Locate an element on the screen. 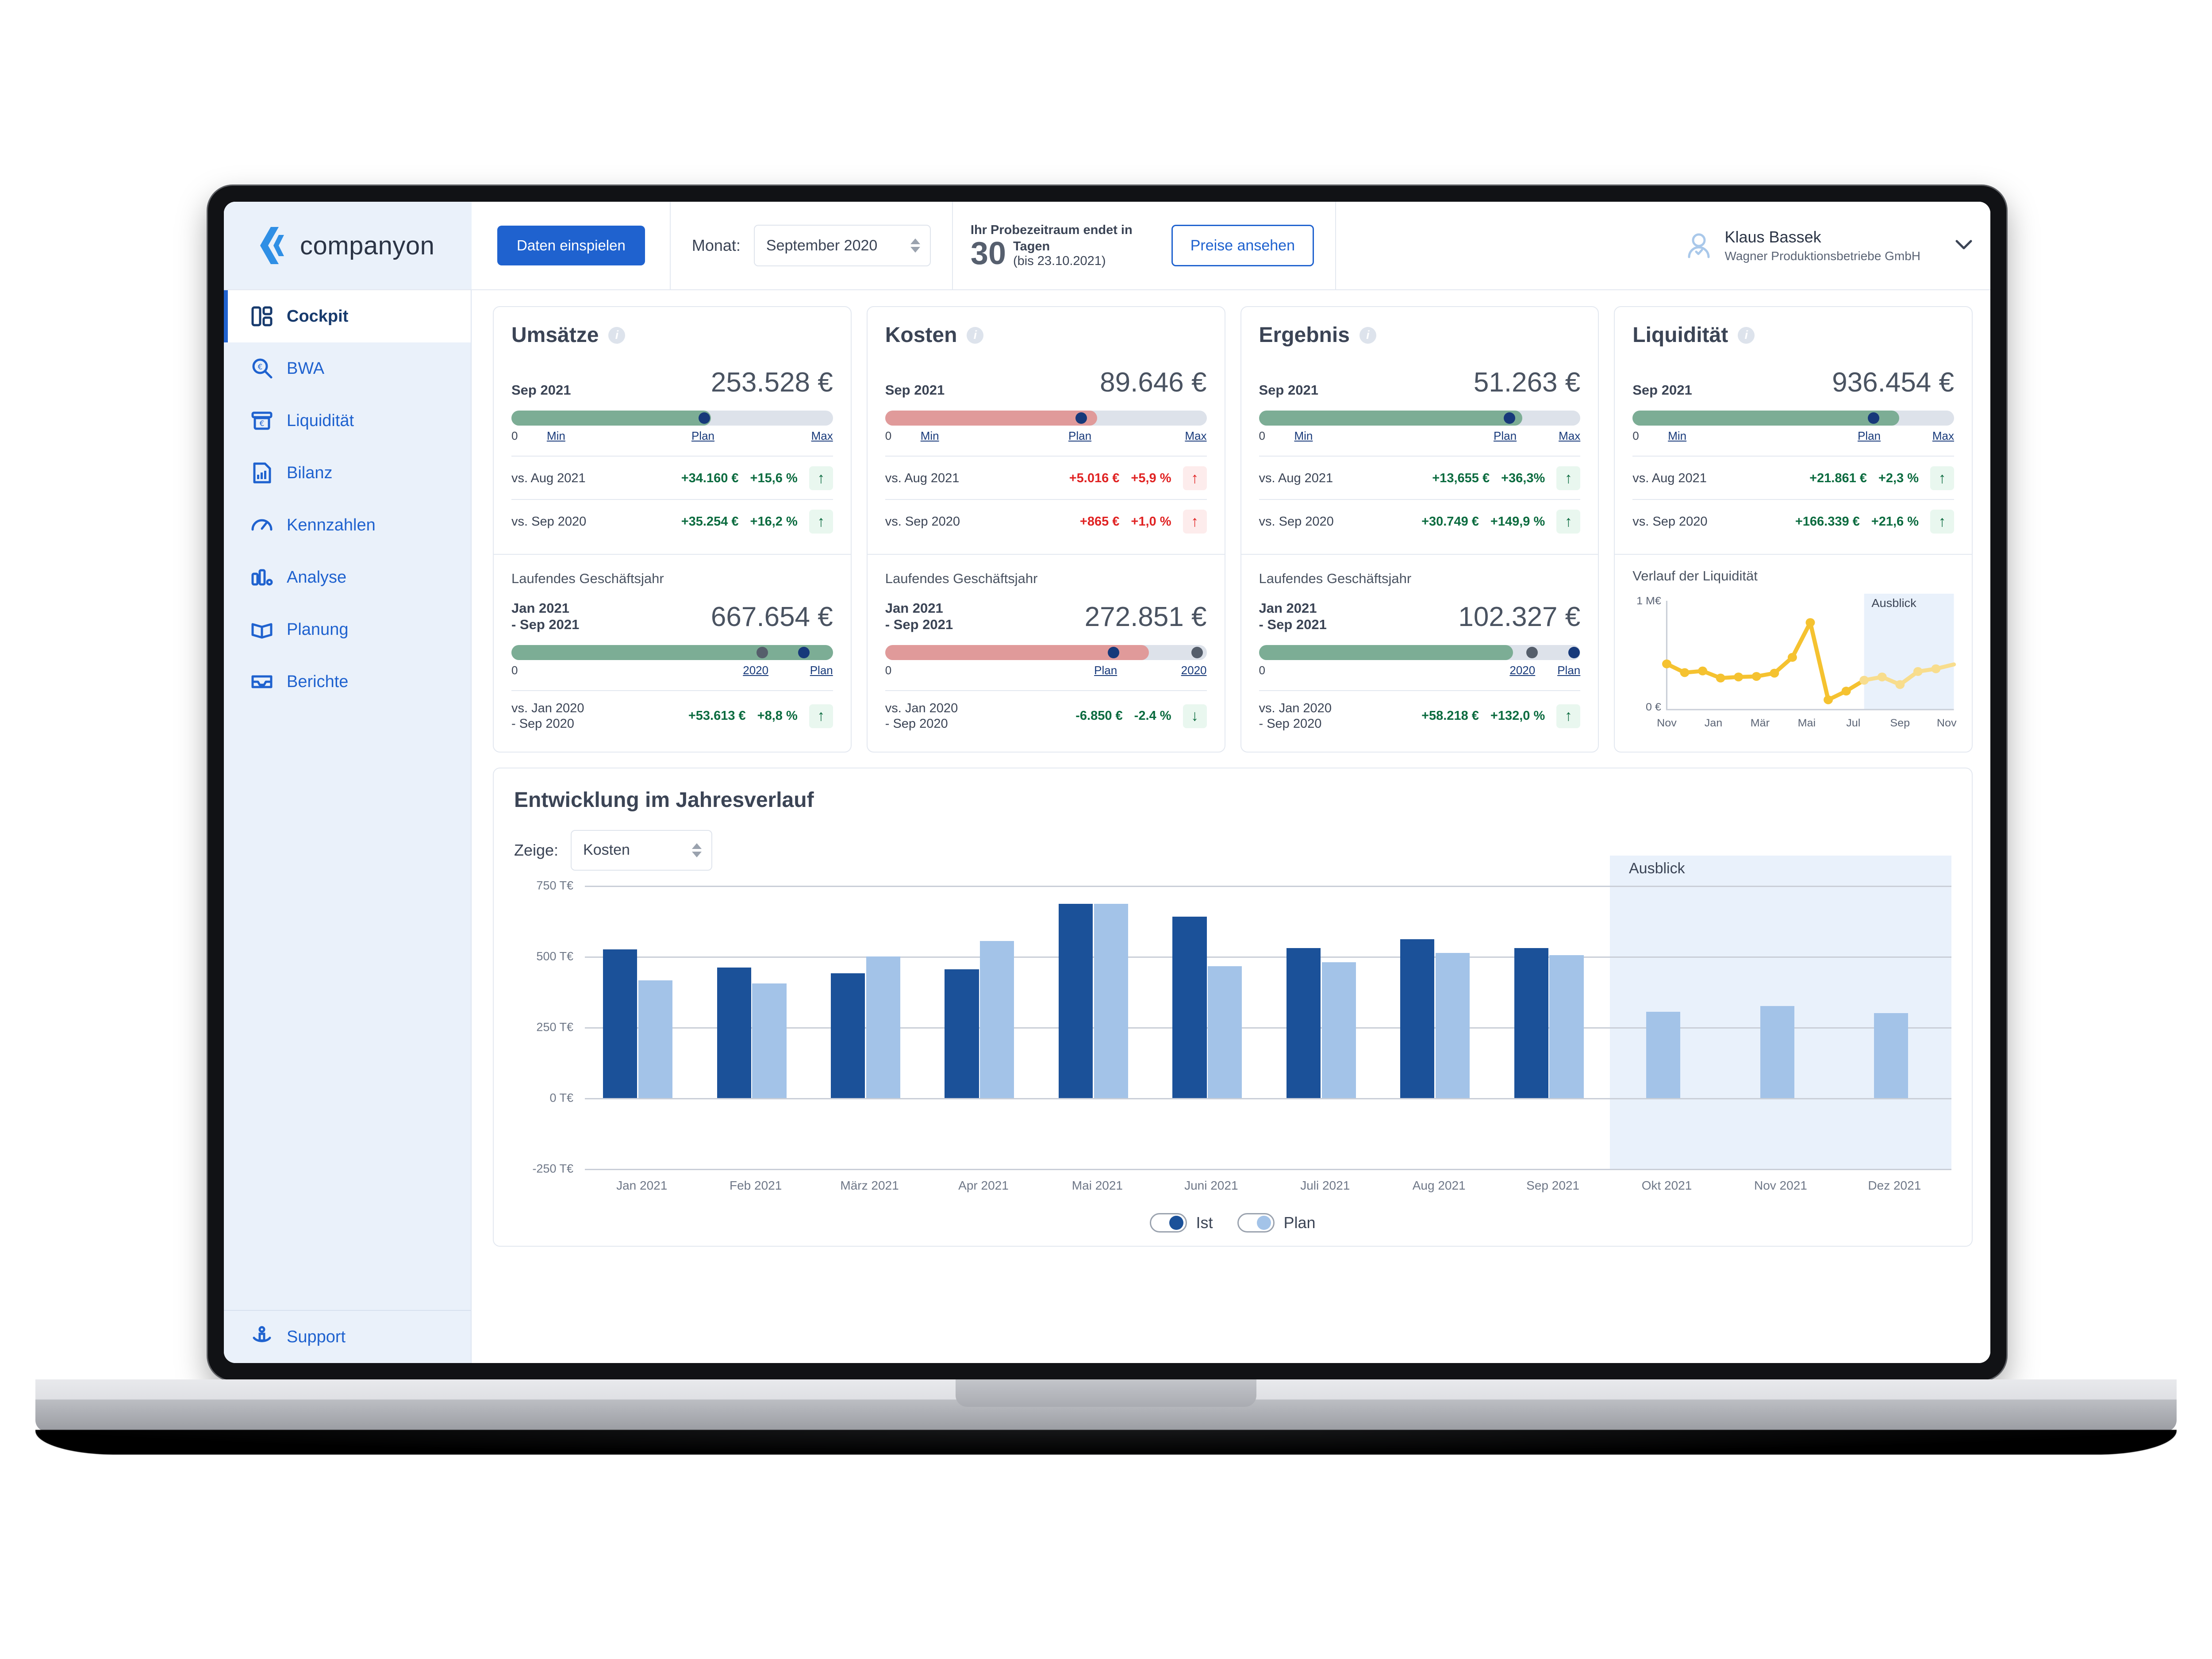 The height and width of the screenshot is (1659, 2212). card-title: Ergebnis is located at coordinates (1304, 335).